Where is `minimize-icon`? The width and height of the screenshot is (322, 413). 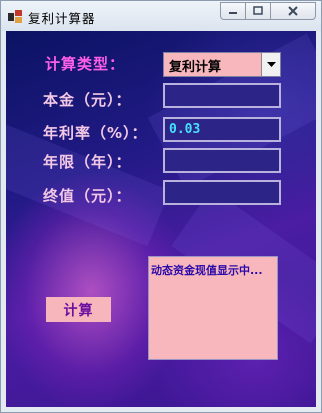
minimize-icon is located at coordinates (233, 13).